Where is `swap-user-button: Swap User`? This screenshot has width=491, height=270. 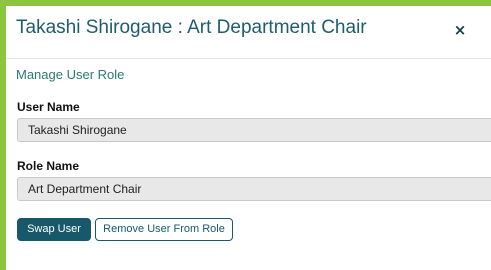 swap-user-button: Swap User is located at coordinates (54, 229).